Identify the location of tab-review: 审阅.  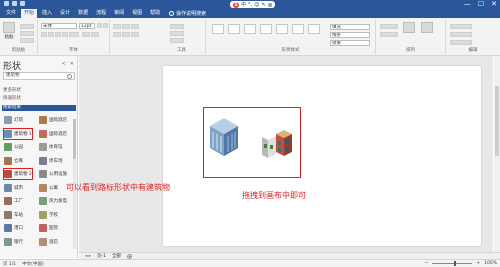
(119, 13).